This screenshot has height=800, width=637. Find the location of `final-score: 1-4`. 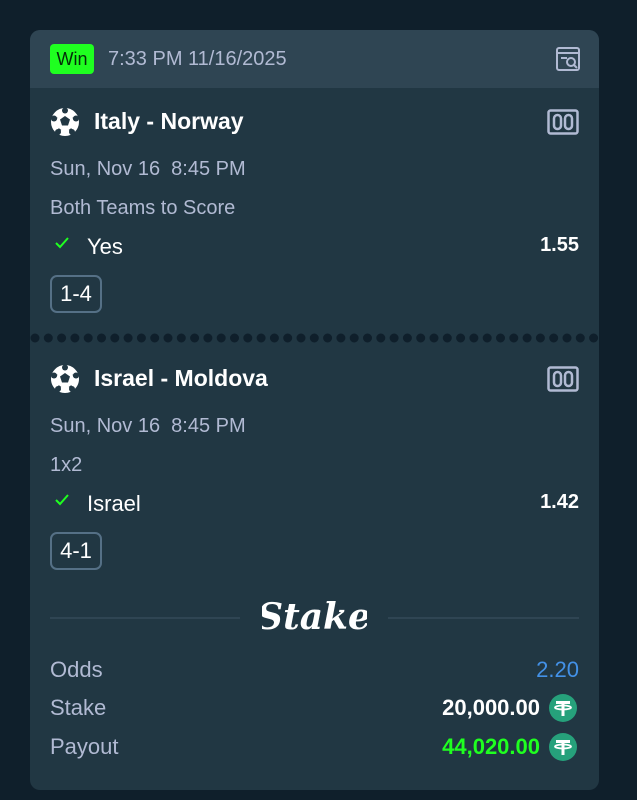

final-score: 1-4 is located at coordinates (76, 294).